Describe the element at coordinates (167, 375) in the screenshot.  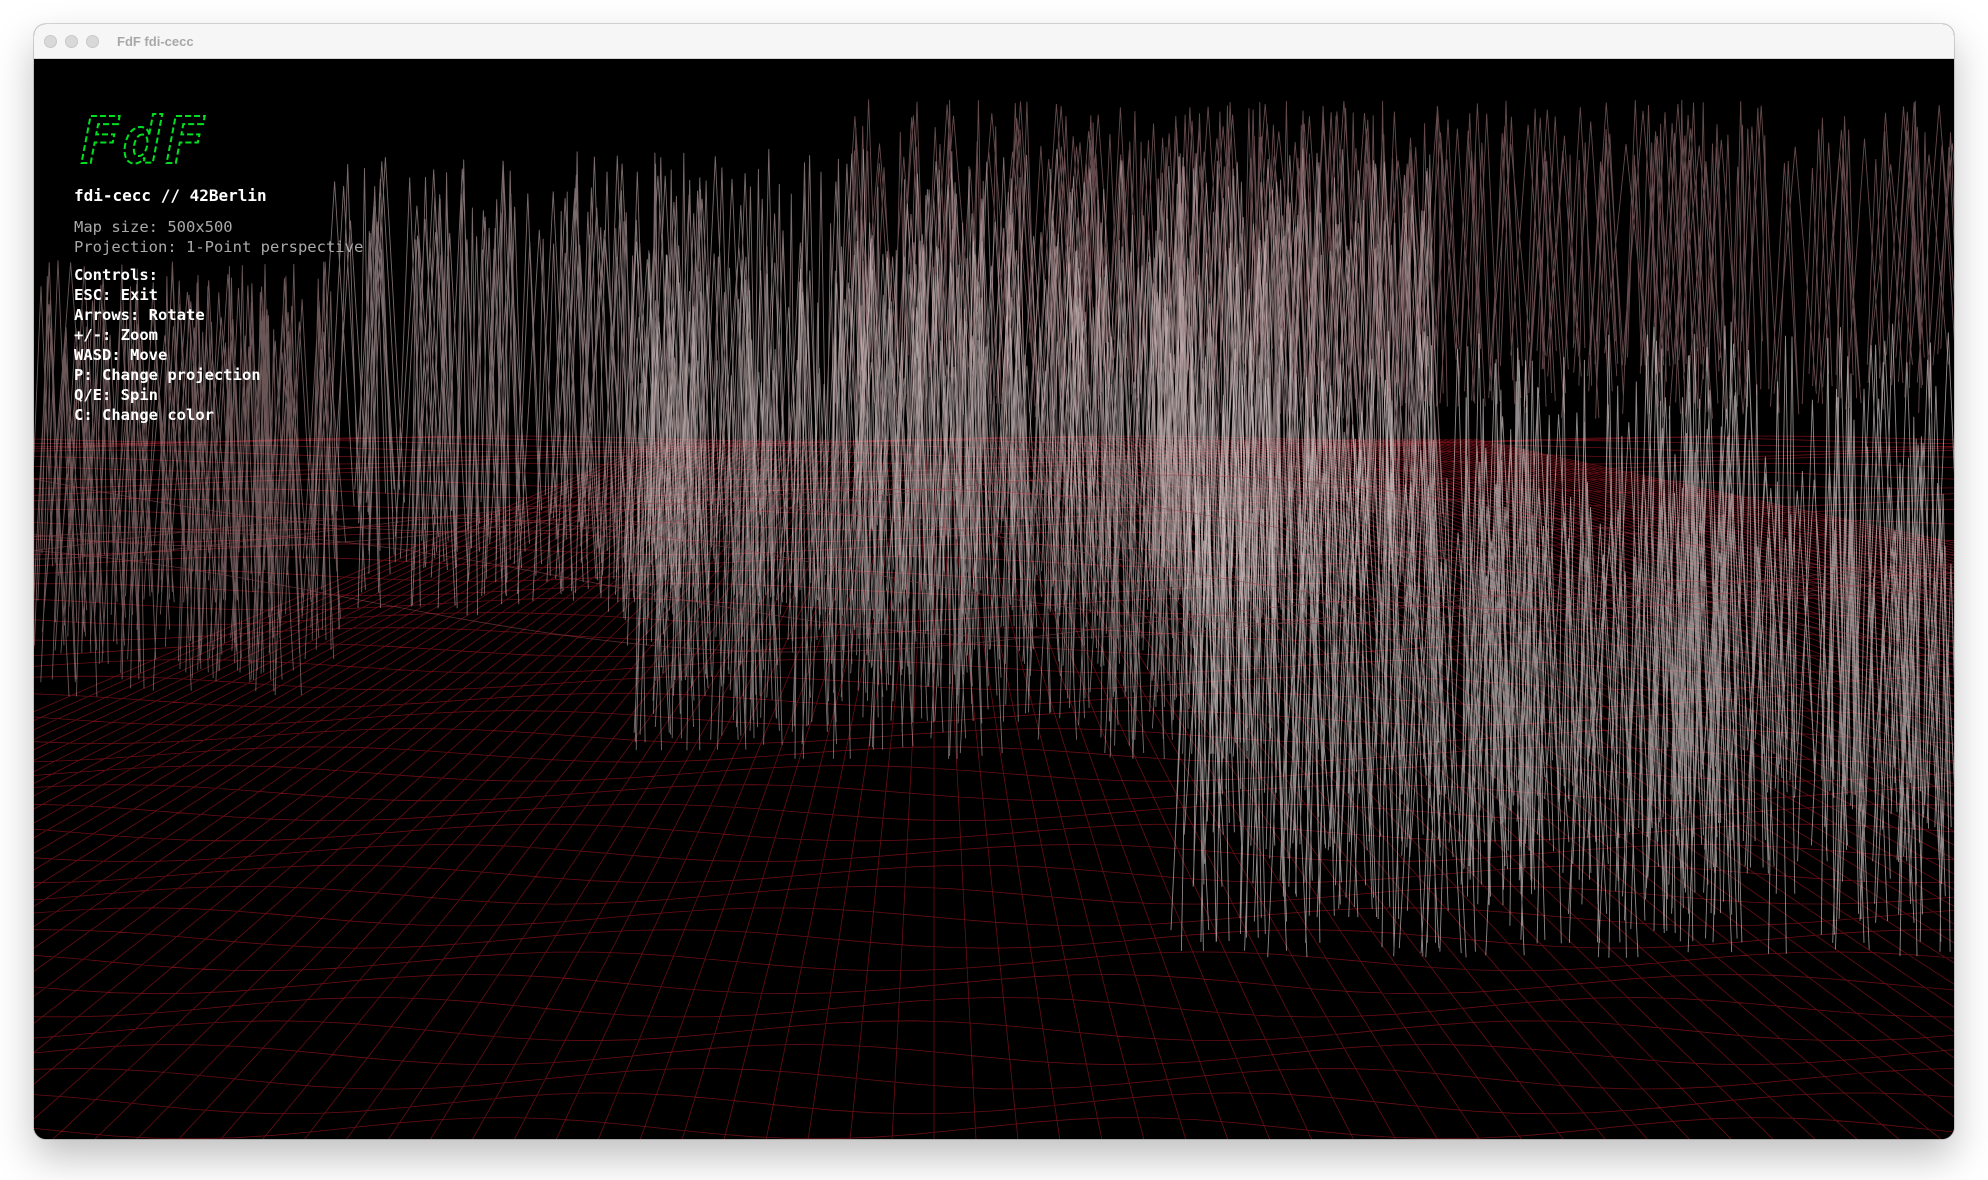
I see `control-item: P: Change projection` at that location.